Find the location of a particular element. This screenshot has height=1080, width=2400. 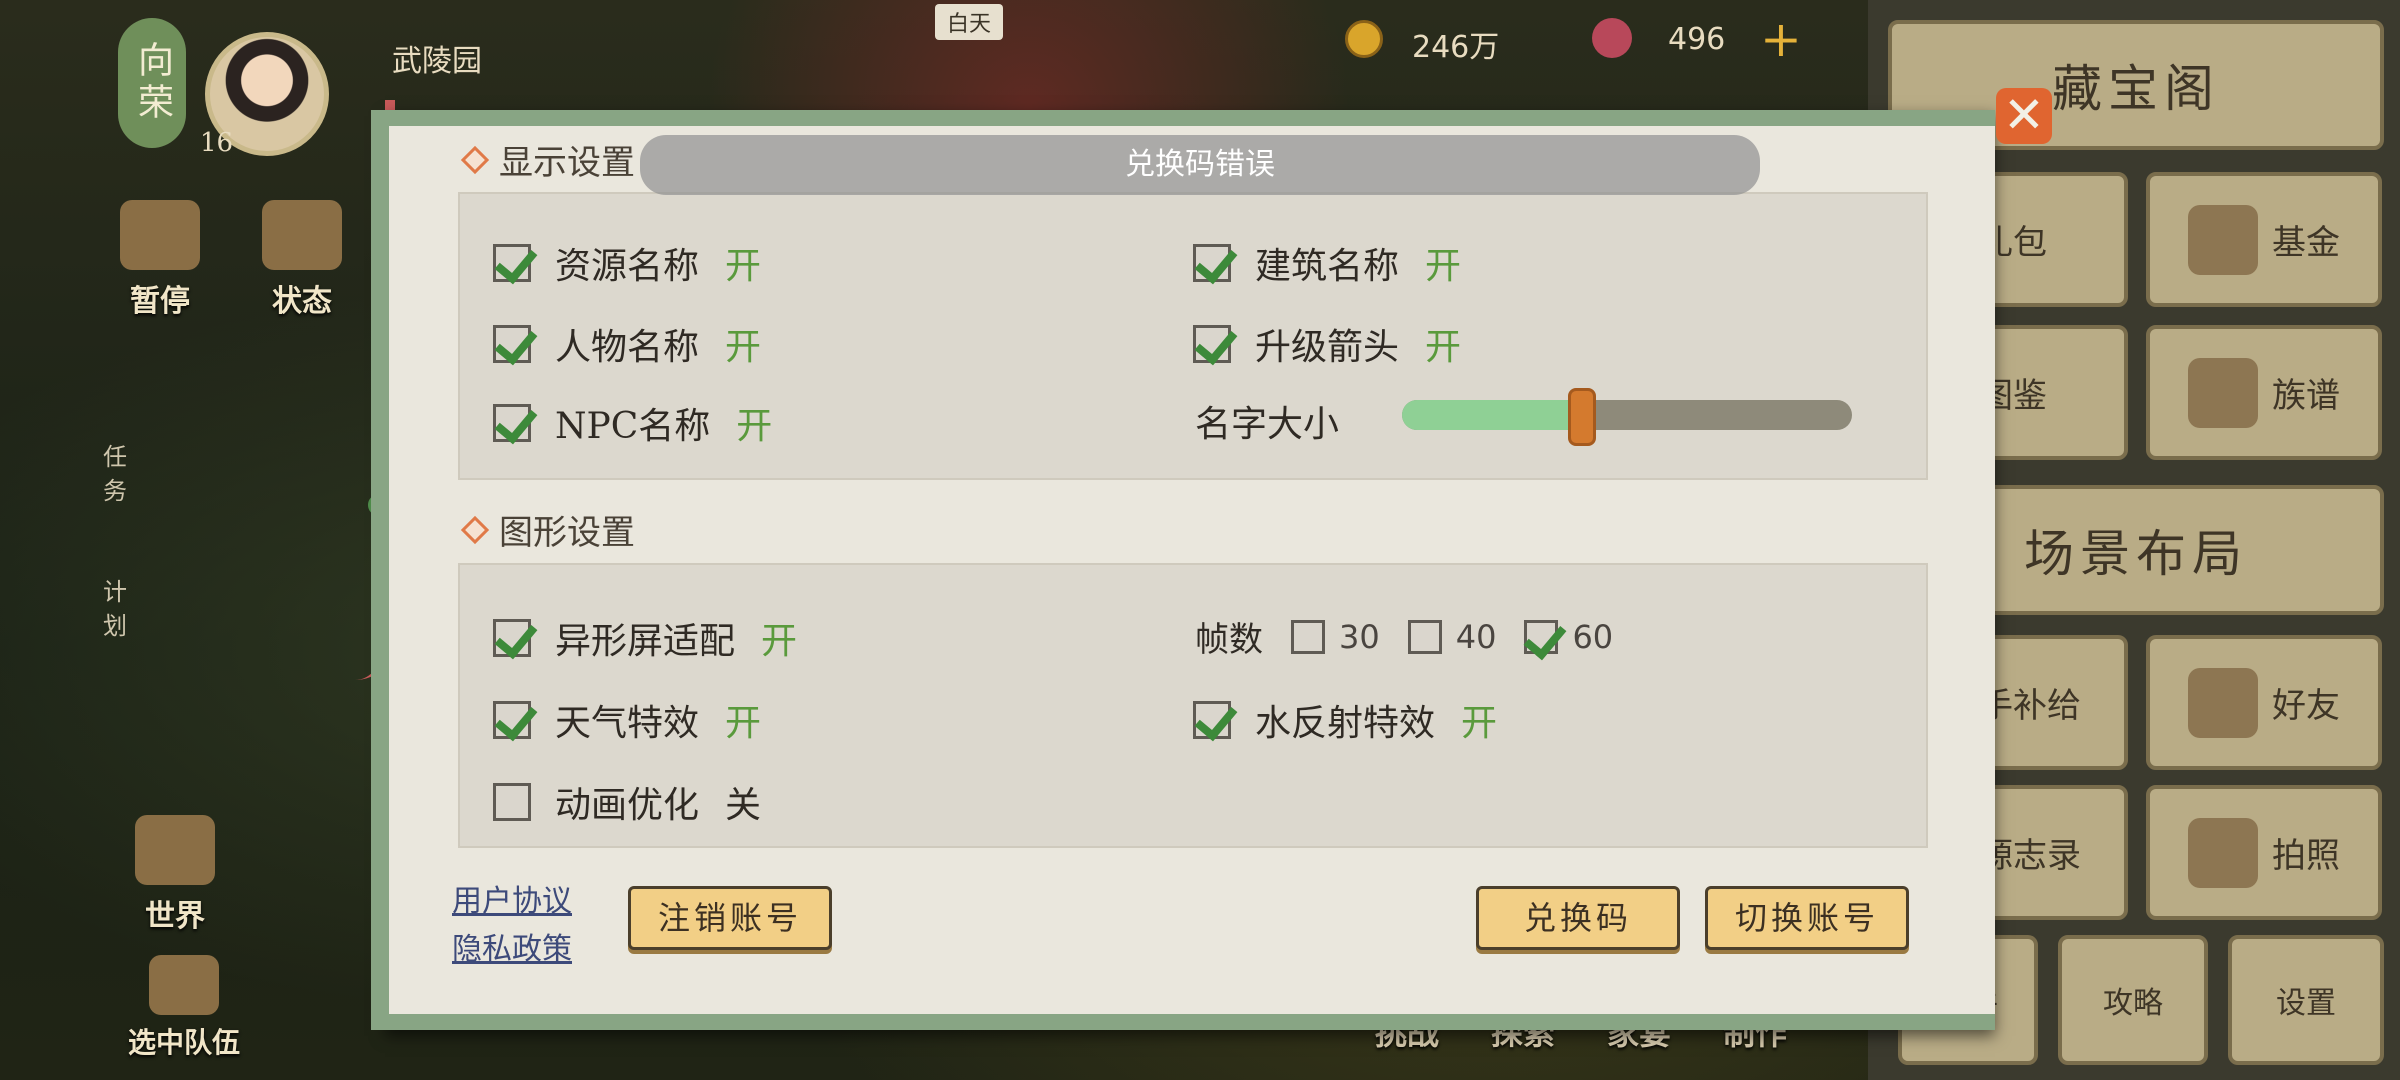

world-button: 世界 is located at coordinates (175, 875).